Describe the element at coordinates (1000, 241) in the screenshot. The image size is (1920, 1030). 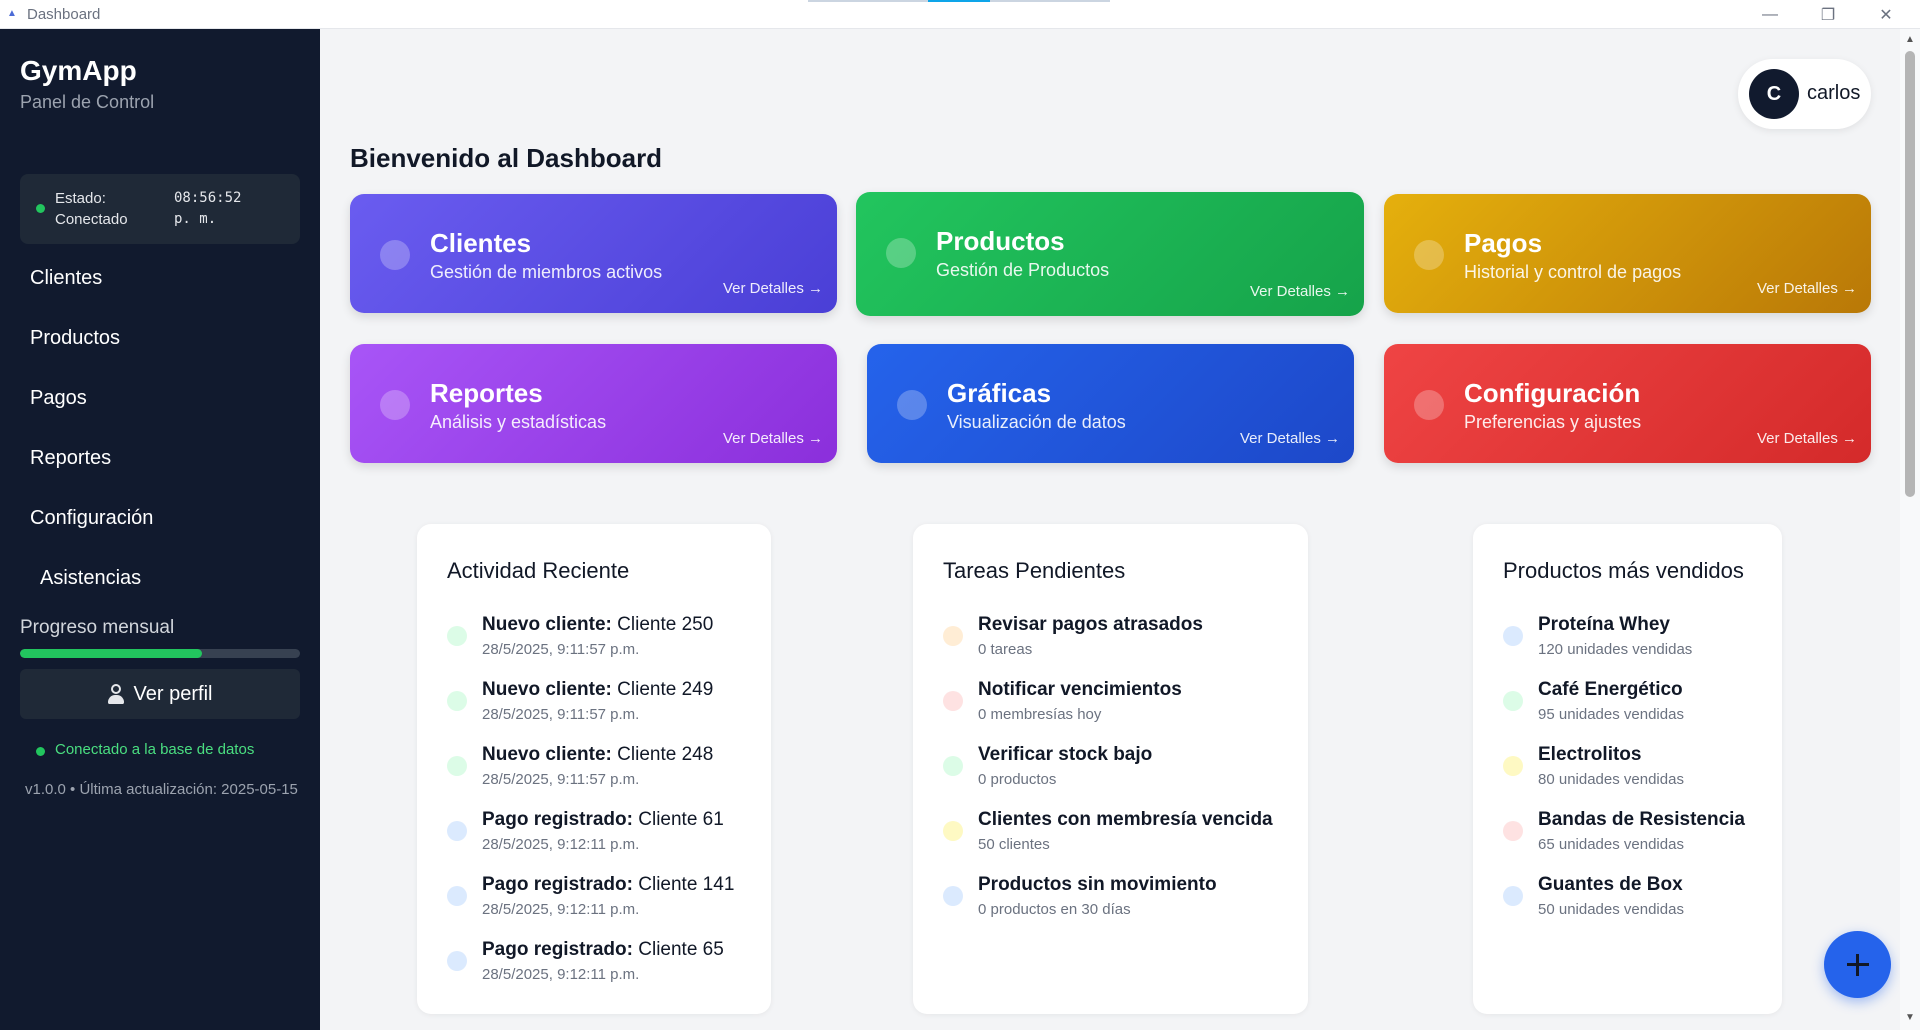
I see `card-title: Productos` at that location.